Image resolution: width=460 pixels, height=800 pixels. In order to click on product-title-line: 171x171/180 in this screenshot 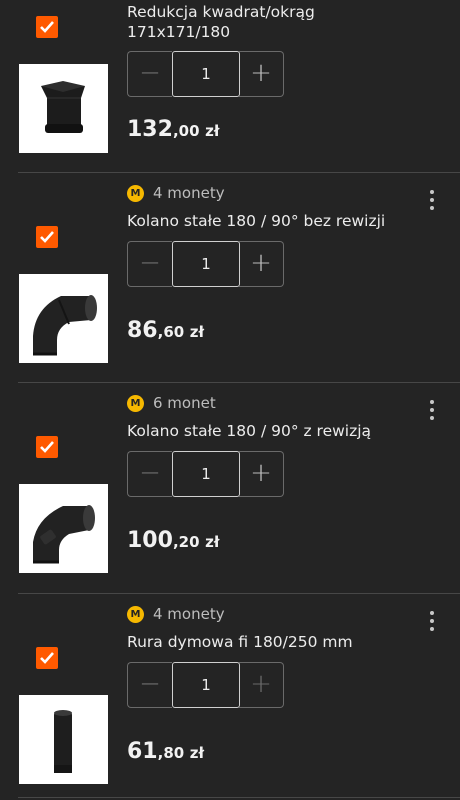, I will do `click(179, 32)`.